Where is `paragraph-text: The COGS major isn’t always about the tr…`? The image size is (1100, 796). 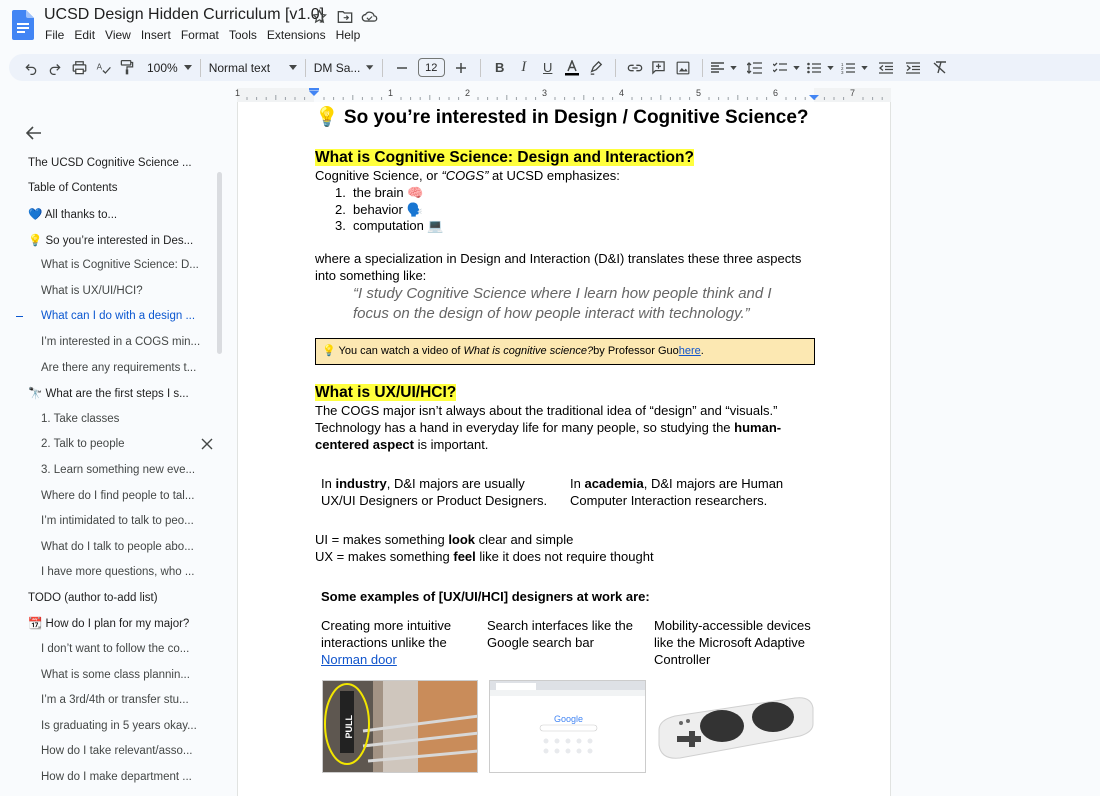
paragraph-text: The COGS major isn’t always about the tr… is located at coordinates (546, 419).